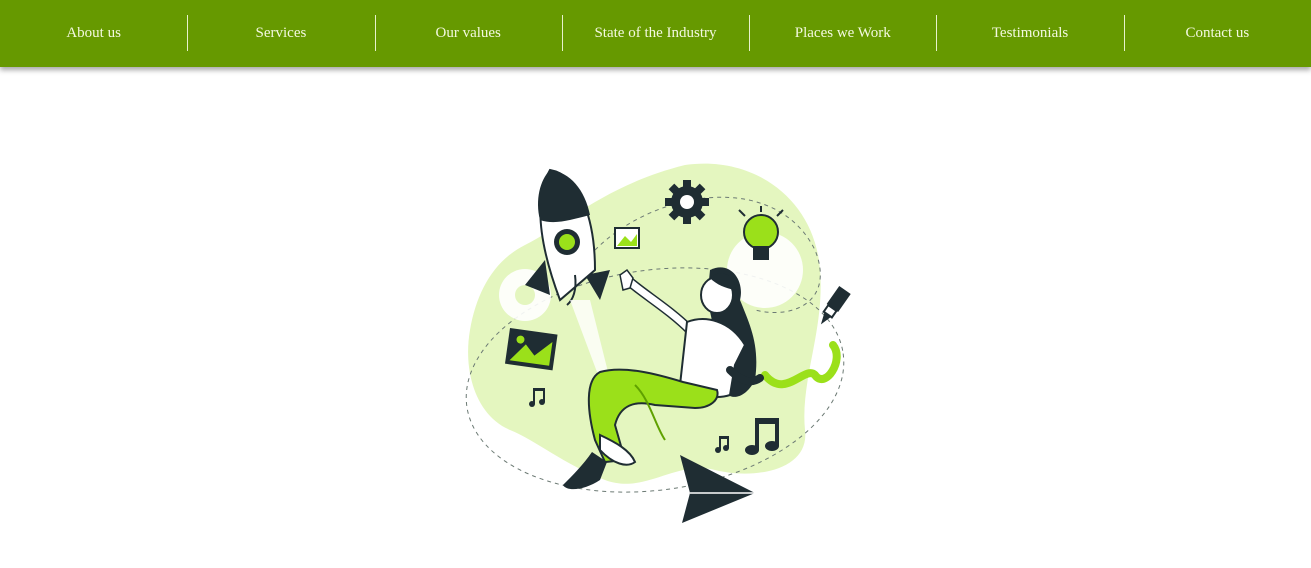  I want to click on picture-icon, so click(531, 349).